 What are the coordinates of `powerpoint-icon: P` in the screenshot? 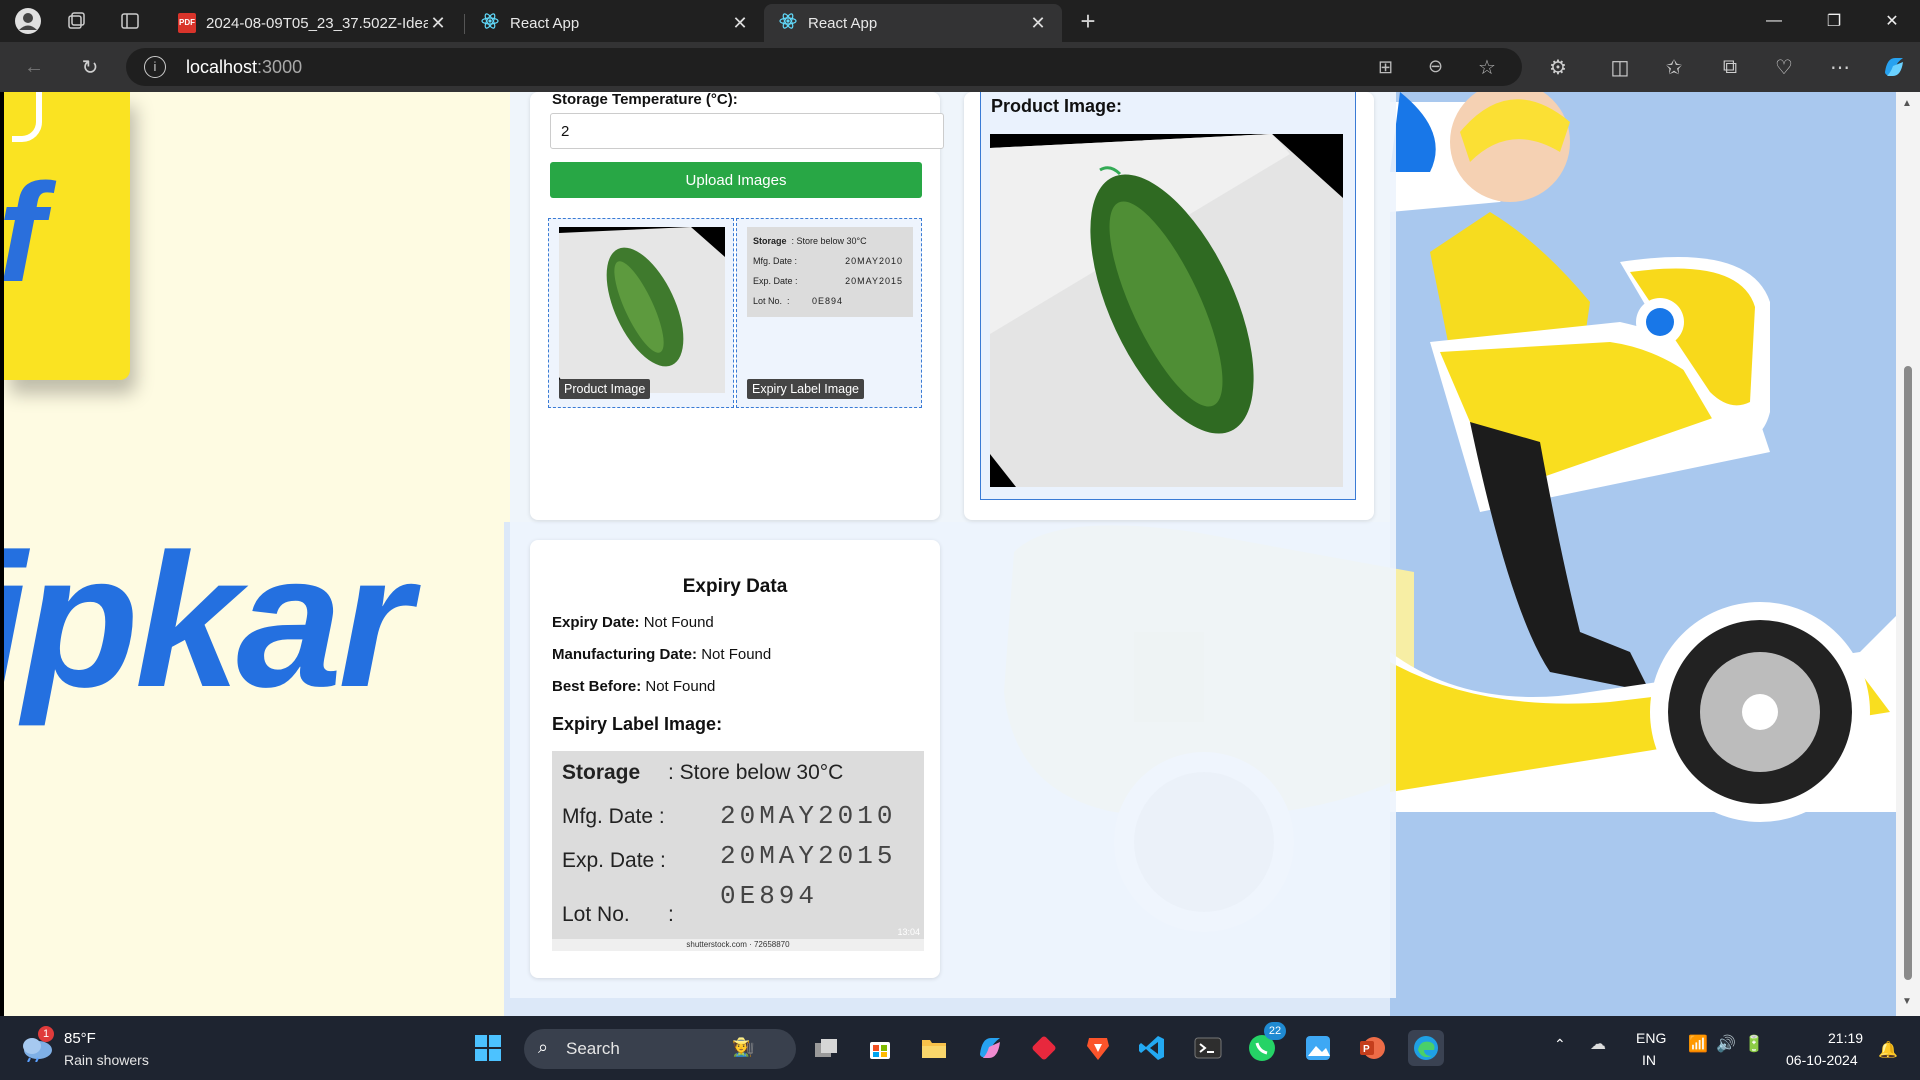 It's located at (1372, 1048).